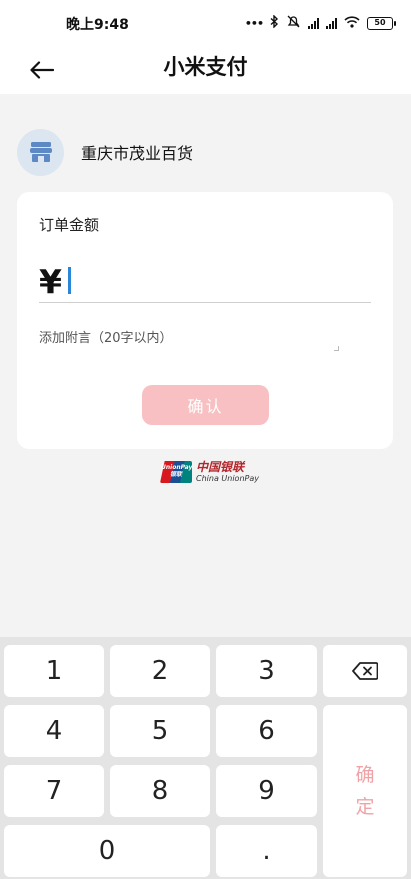 The height and width of the screenshot is (879, 411). I want to click on backspace-icon, so click(365, 671).